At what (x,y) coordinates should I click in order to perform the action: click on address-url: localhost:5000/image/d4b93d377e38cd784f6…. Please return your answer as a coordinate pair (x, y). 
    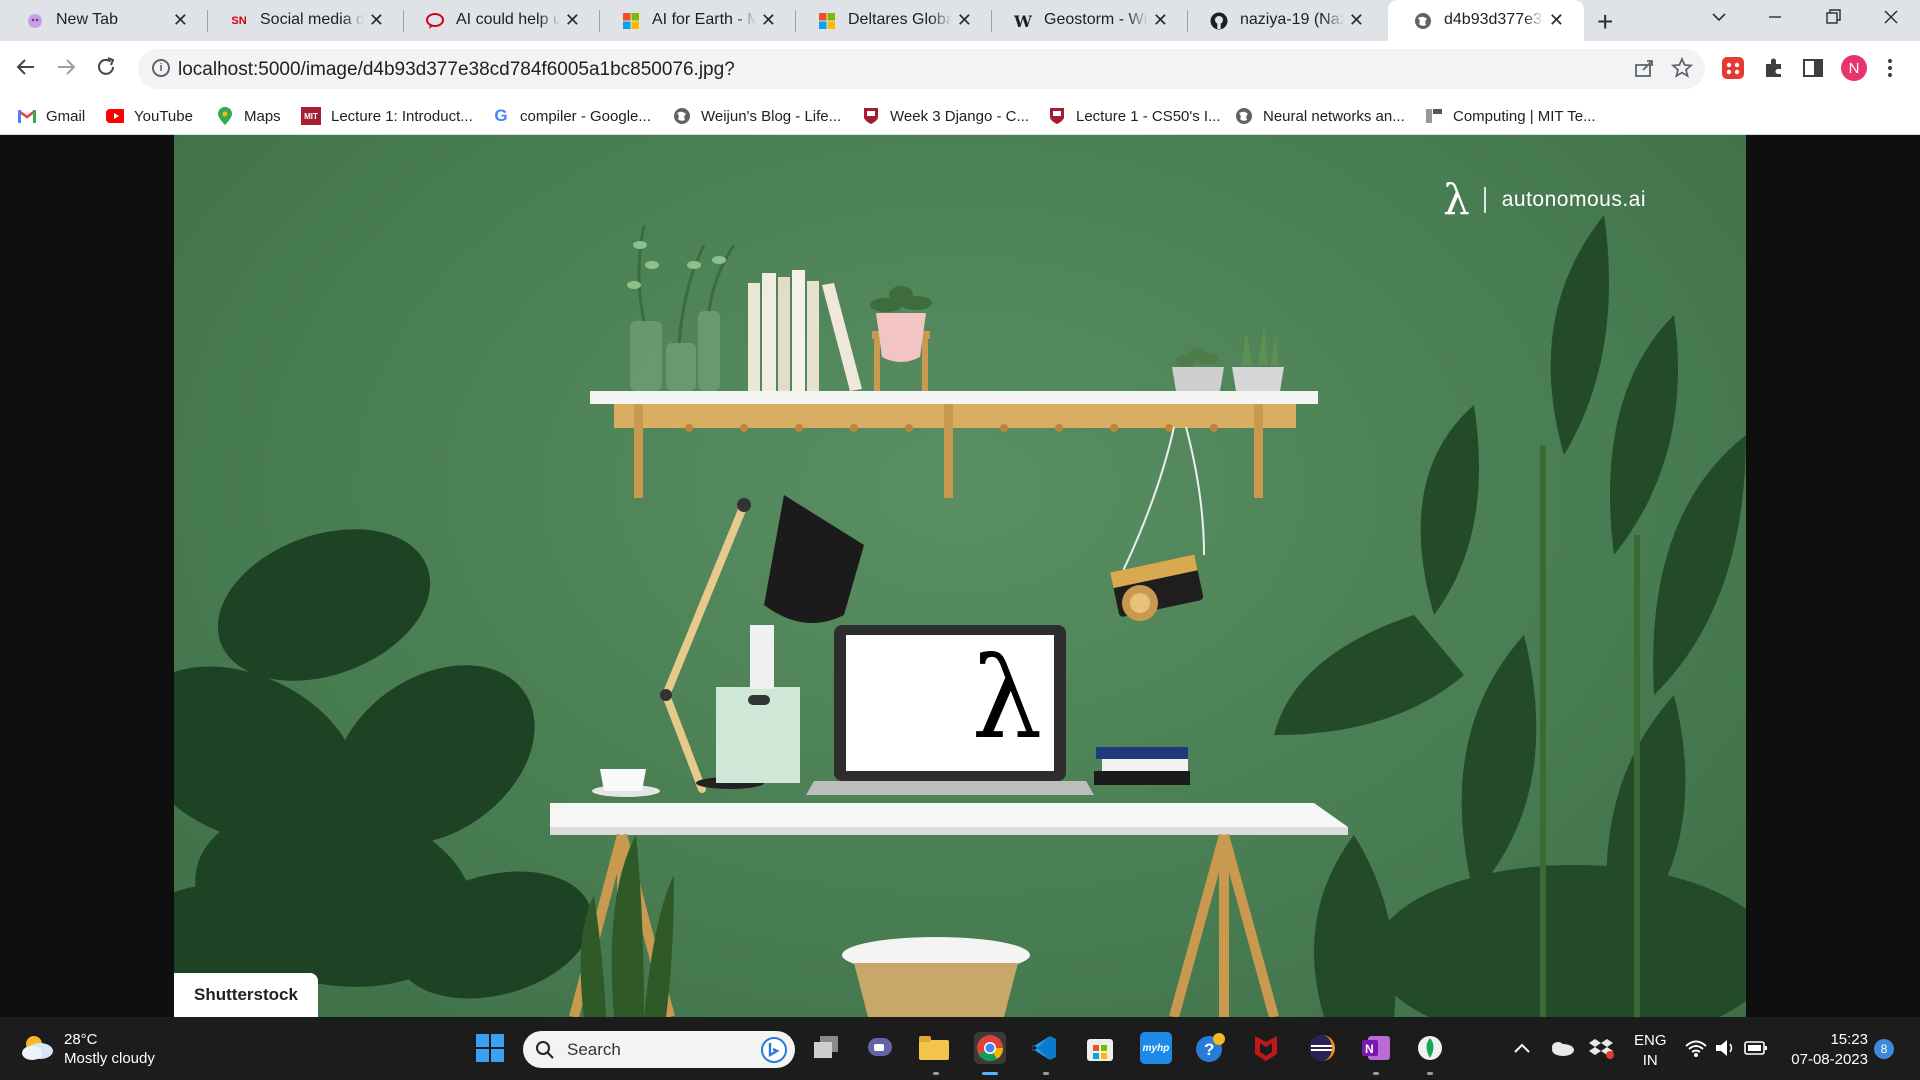
    Looking at the image, I should click on (456, 70).